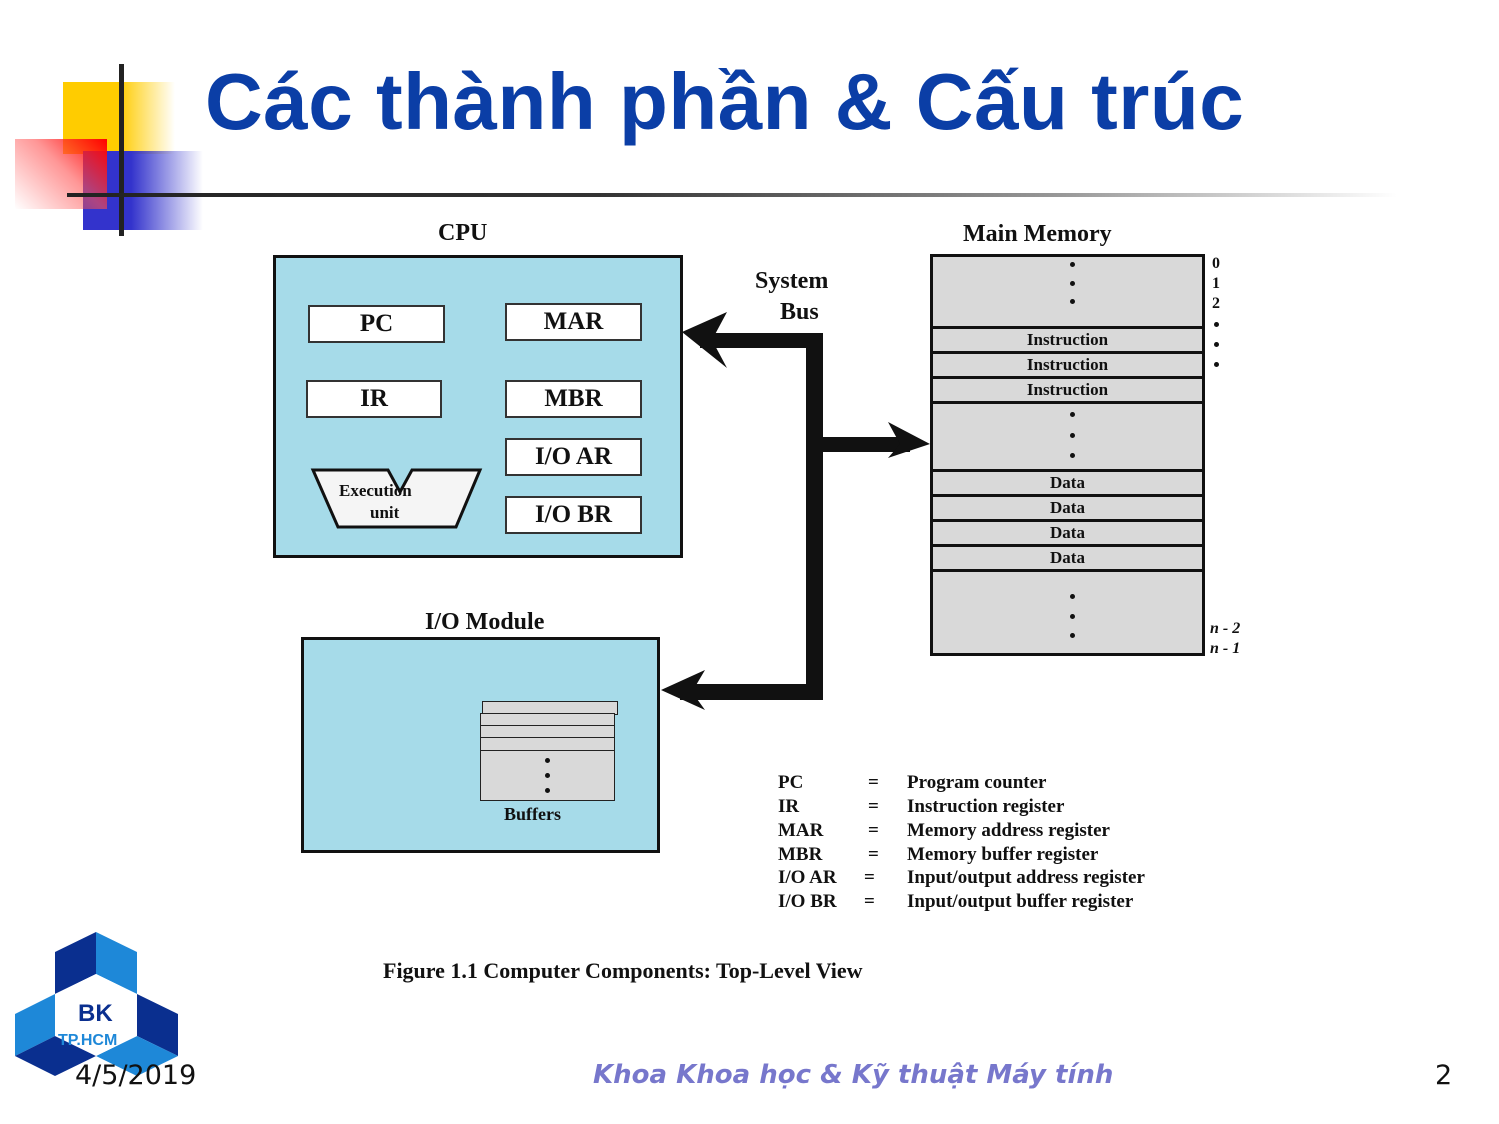 This screenshot has height=1124, width=1499. I want to click on address-2: 2, so click(1216, 303).